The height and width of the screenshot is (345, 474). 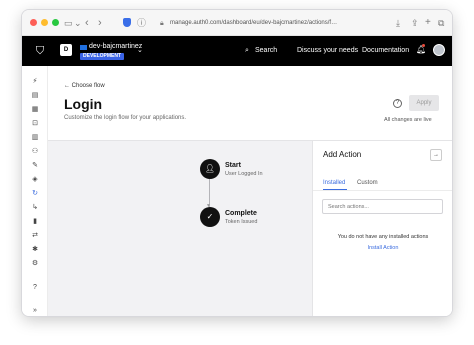 What do you see at coordinates (35, 208) in the screenshot?
I see `auth-pipeline-icon: ↳` at bounding box center [35, 208].